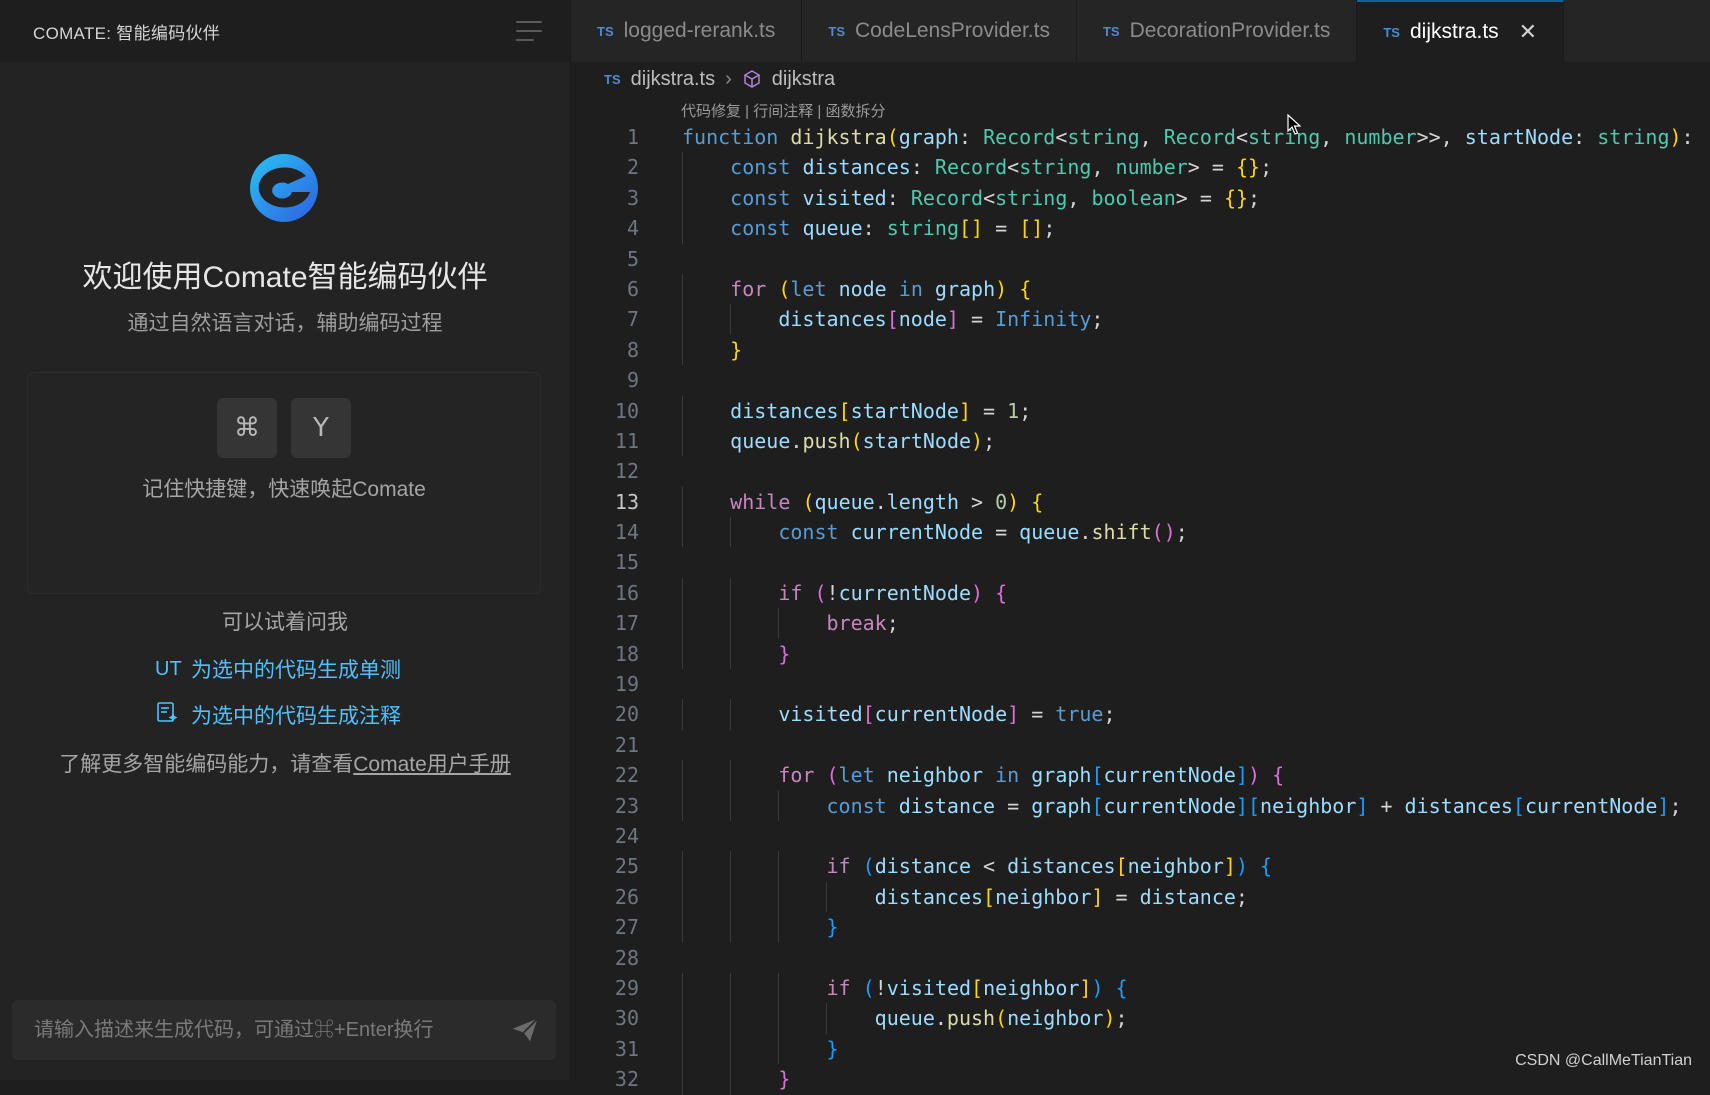  What do you see at coordinates (673, 79) in the screenshot?
I see `breadcrumb-file: dijkstra.ts` at bounding box center [673, 79].